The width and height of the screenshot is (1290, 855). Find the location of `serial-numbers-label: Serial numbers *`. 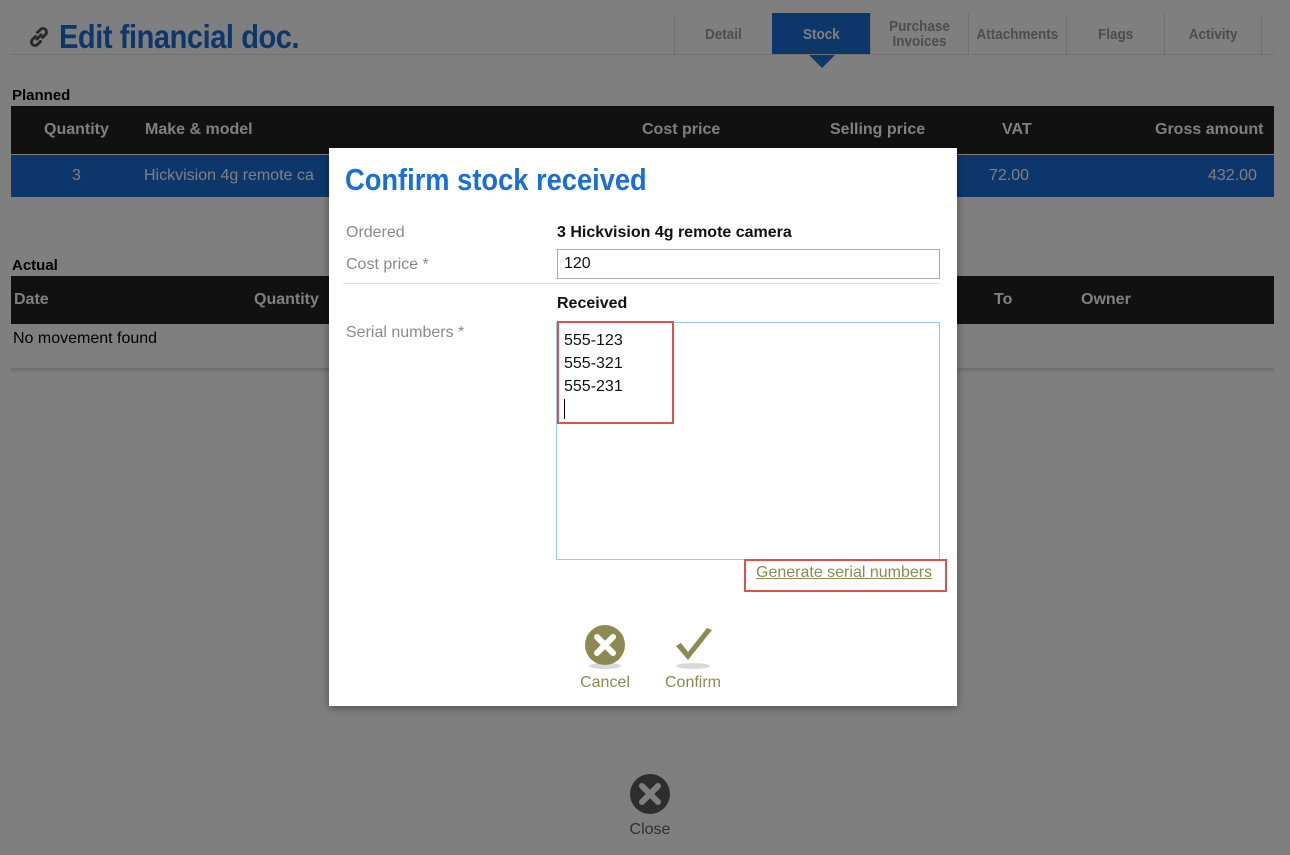

serial-numbers-label: Serial numbers * is located at coordinates (405, 332).